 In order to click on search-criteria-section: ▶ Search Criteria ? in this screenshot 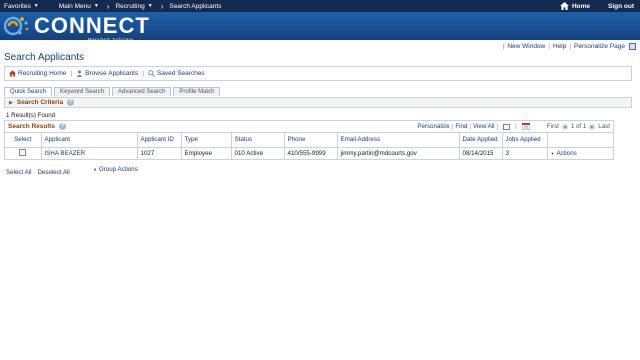, I will do `click(318, 102)`.